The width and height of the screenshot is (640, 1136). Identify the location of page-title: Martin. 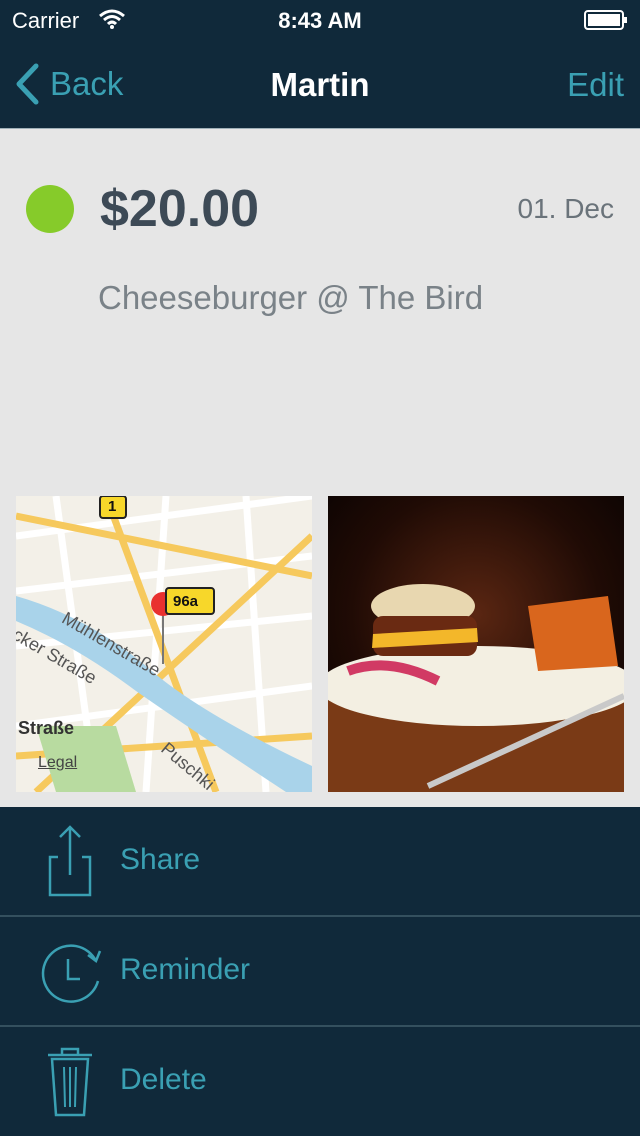
(320, 84).